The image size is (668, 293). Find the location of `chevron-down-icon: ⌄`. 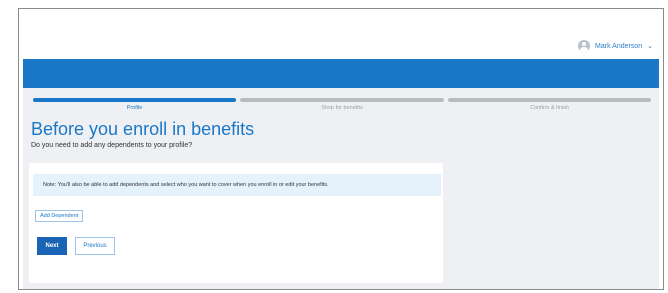

chevron-down-icon: ⌄ is located at coordinates (650, 46).